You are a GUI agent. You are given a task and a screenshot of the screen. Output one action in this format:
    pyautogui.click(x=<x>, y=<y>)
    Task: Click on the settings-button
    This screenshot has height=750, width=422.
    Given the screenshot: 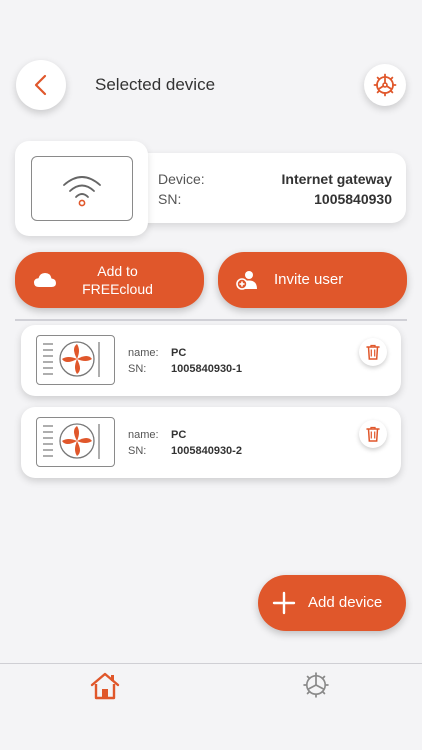 What is the action you would take?
    pyautogui.click(x=385, y=85)
    